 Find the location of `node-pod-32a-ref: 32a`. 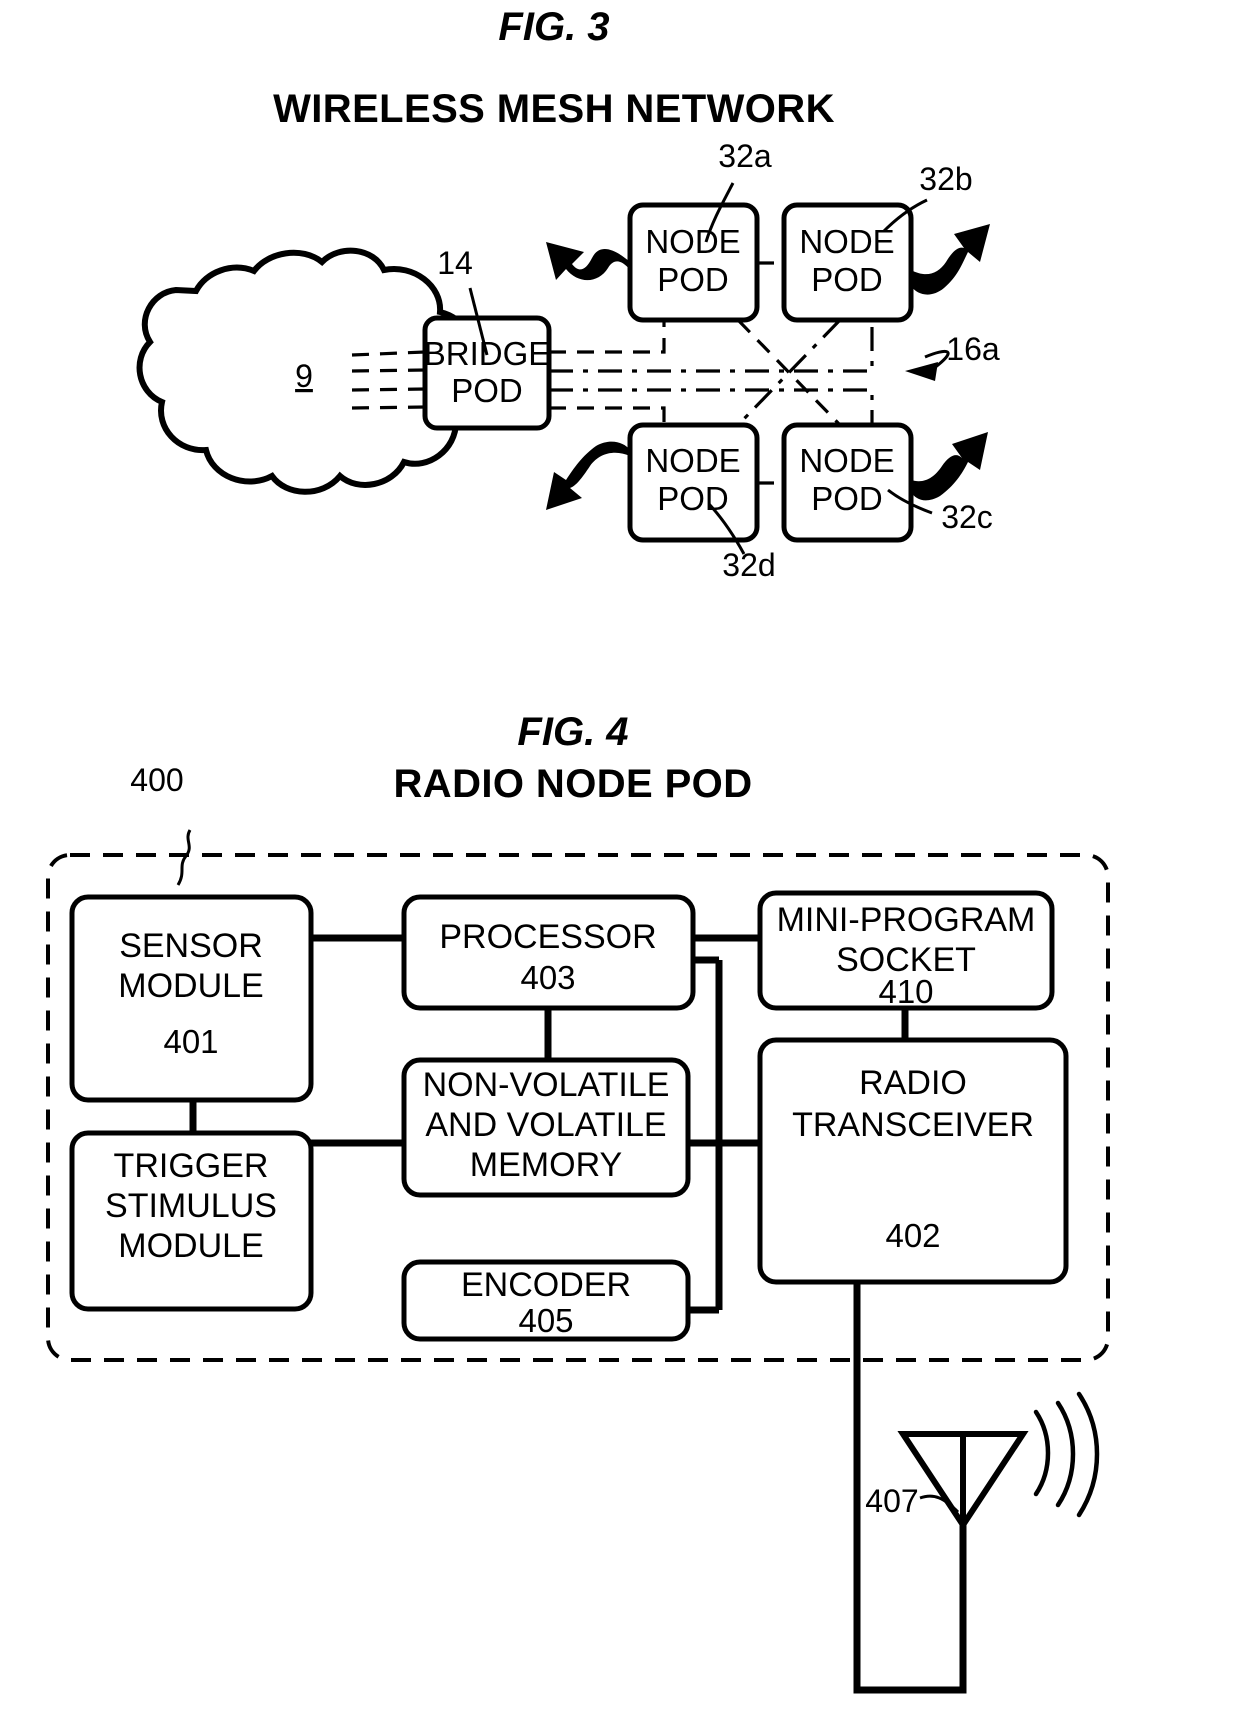

node-pod-32a-ref: 32a is located at coordinates (745, 156).